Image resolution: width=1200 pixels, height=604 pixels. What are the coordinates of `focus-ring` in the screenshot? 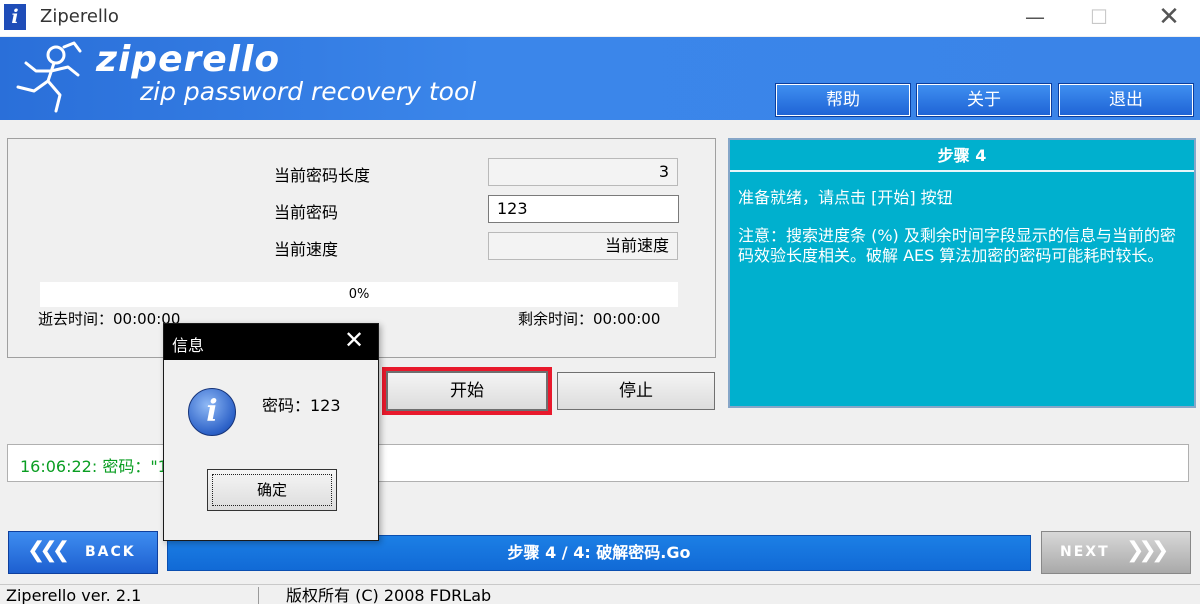 It's located at (272, 490).